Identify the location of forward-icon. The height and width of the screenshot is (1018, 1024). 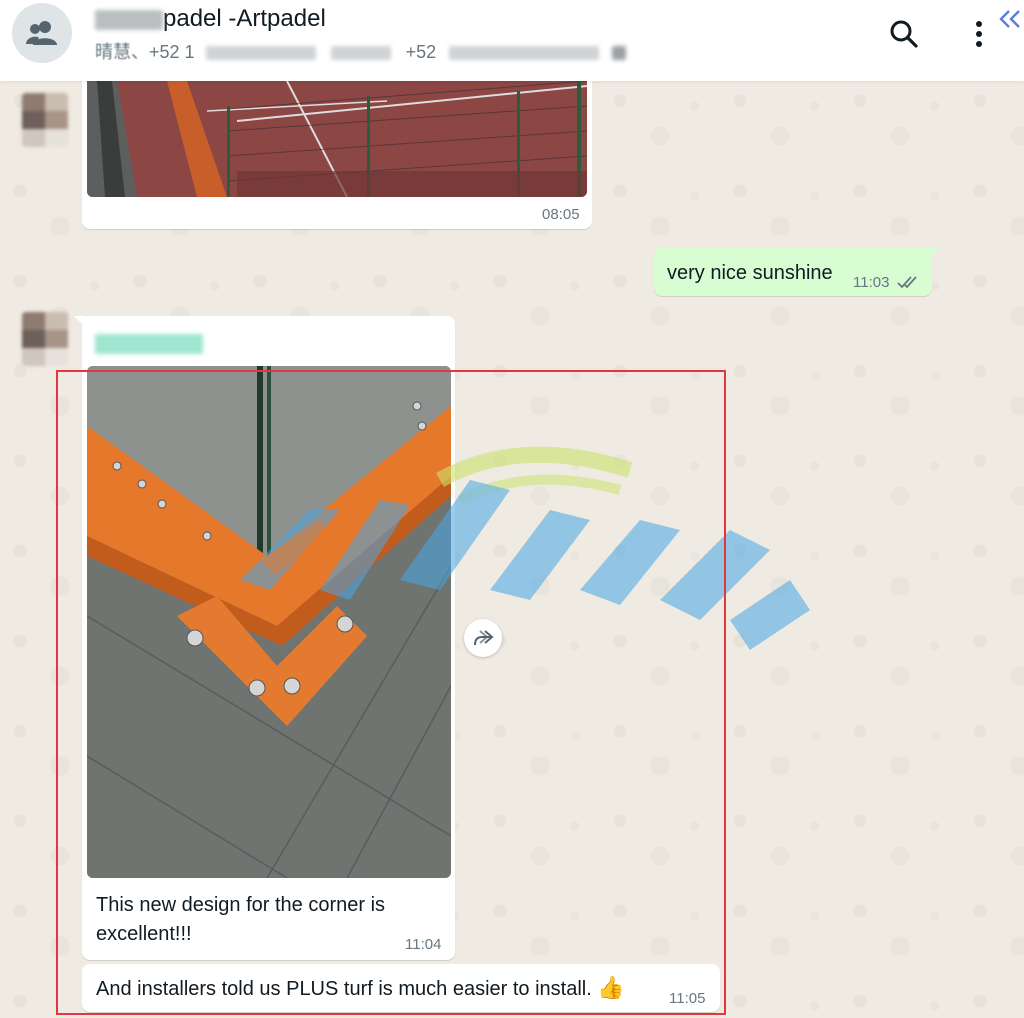
(484, 638).